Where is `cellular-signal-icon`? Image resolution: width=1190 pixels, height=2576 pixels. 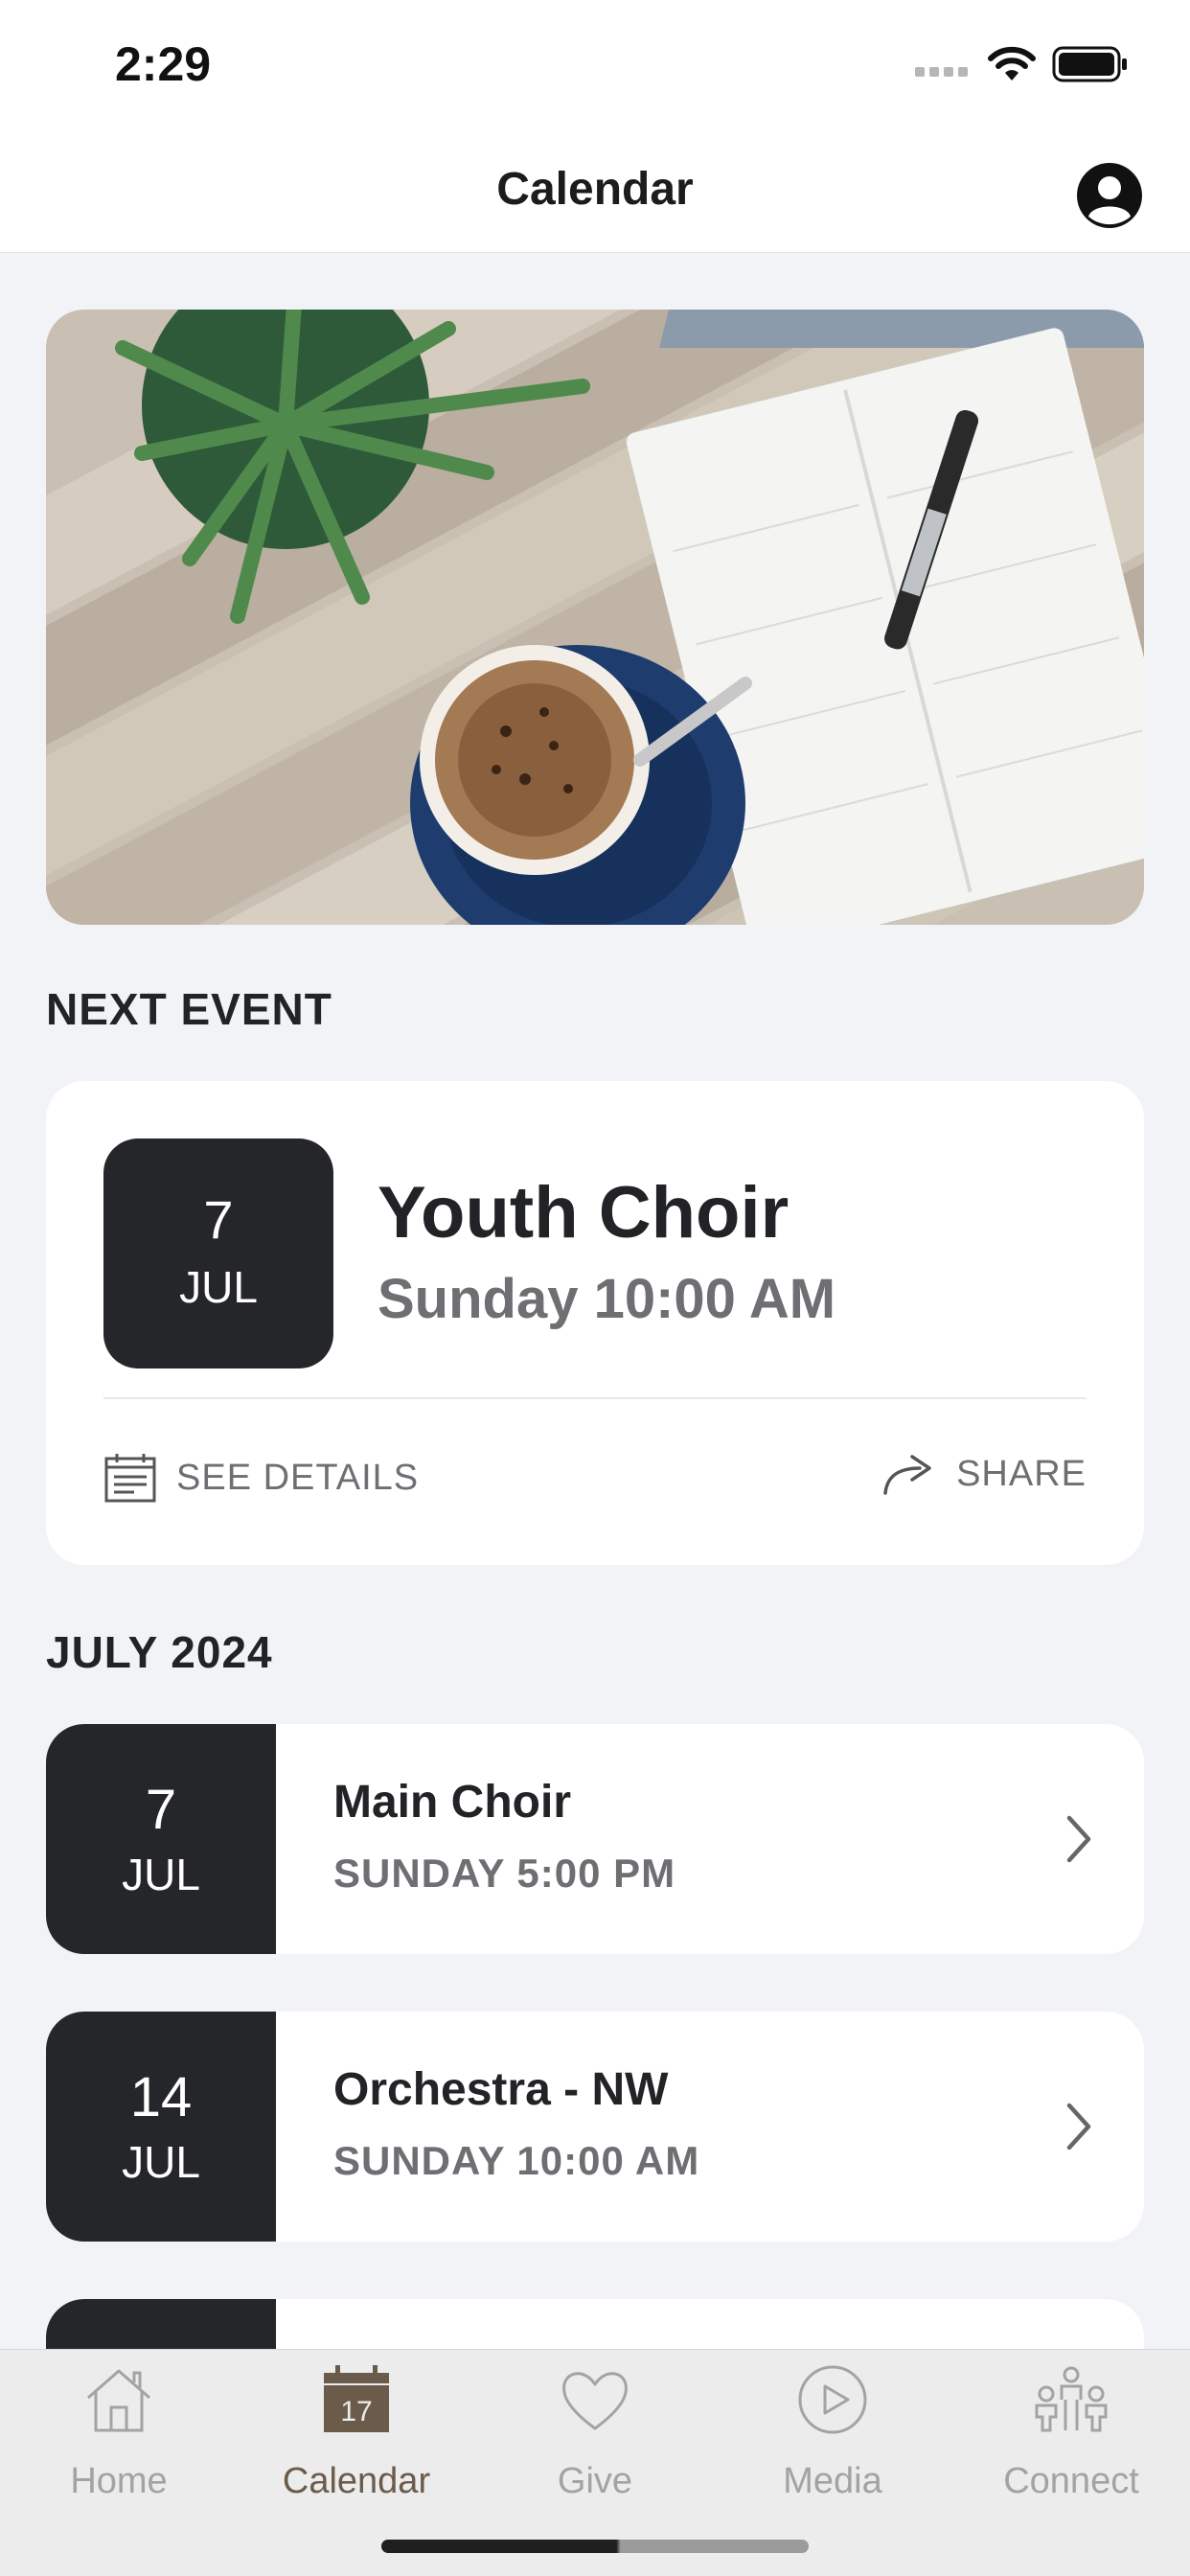 cellular-signal-icon is located at coordinates (942, 72).